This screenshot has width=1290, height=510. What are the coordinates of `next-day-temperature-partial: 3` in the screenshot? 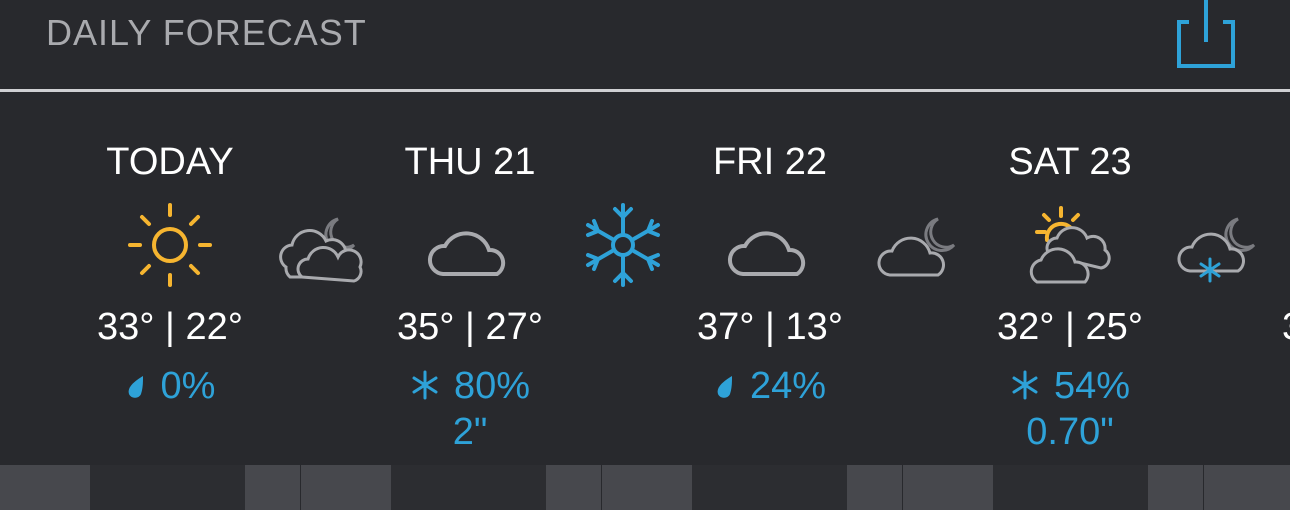 It's located at (1286, 327).